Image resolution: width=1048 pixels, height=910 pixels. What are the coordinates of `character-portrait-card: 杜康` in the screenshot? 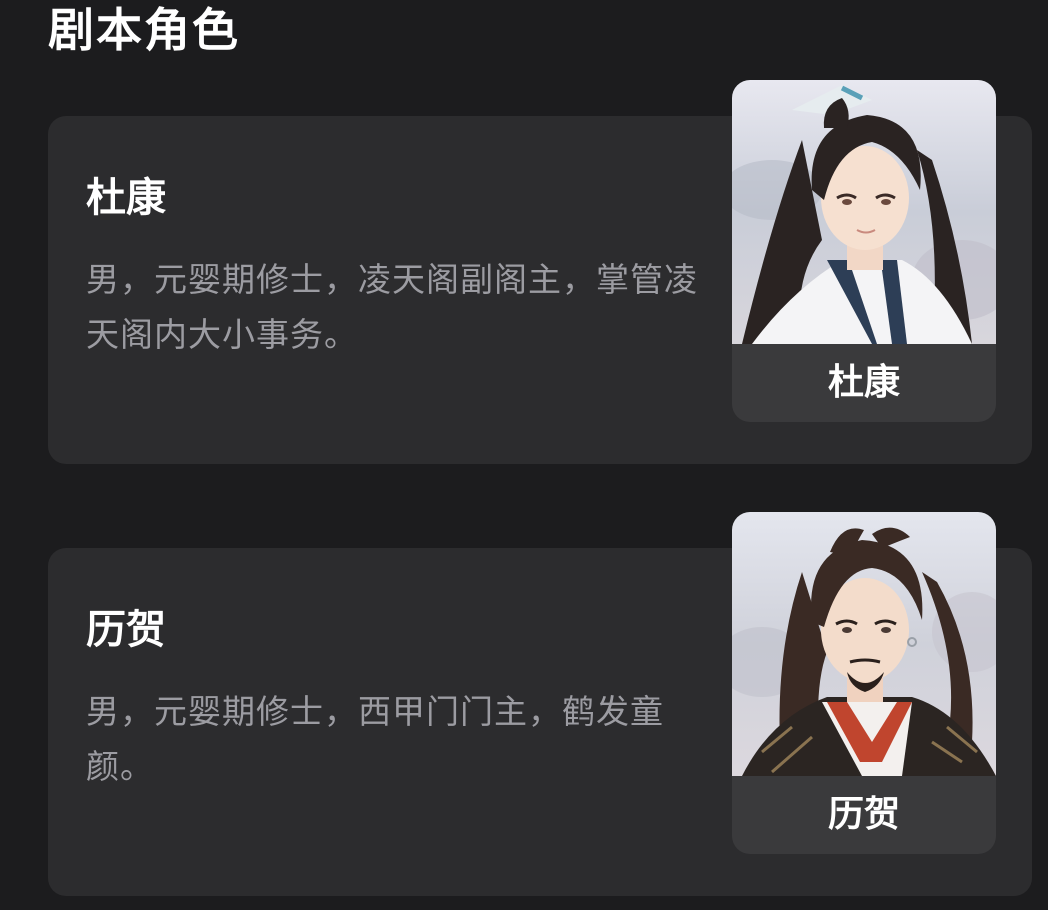 It's located at (864, 251).